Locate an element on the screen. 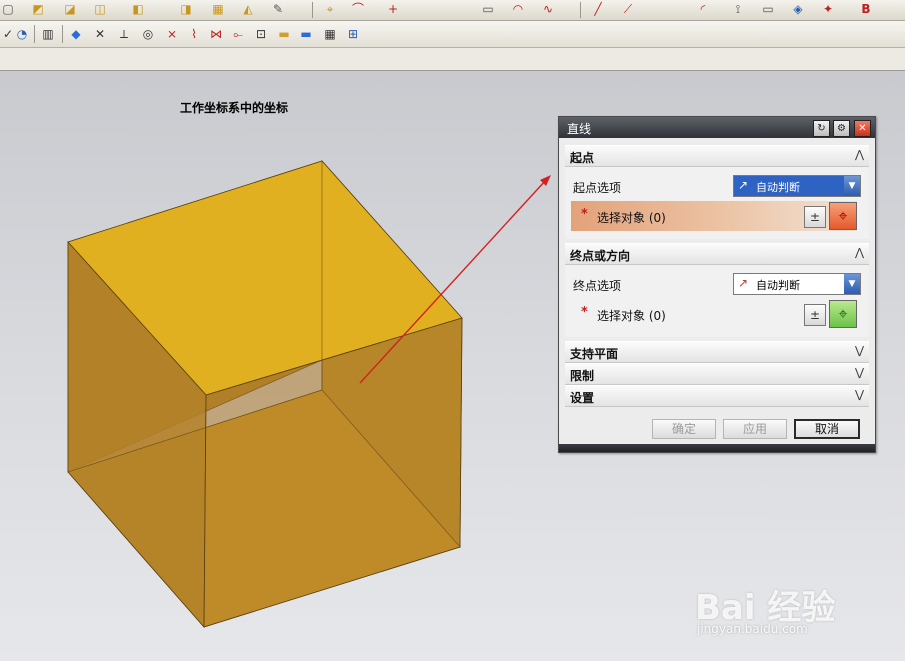 This screenshot has height=661, width=905. selection-toolbar: ✓ ◔ ▥ ◆ ✕ ⟂ ◎ ⨯ ⌇ ⋈ ⟜ ⊡ ▬ ▬ ▦ ⊞ is located at coordinates (452, 34).